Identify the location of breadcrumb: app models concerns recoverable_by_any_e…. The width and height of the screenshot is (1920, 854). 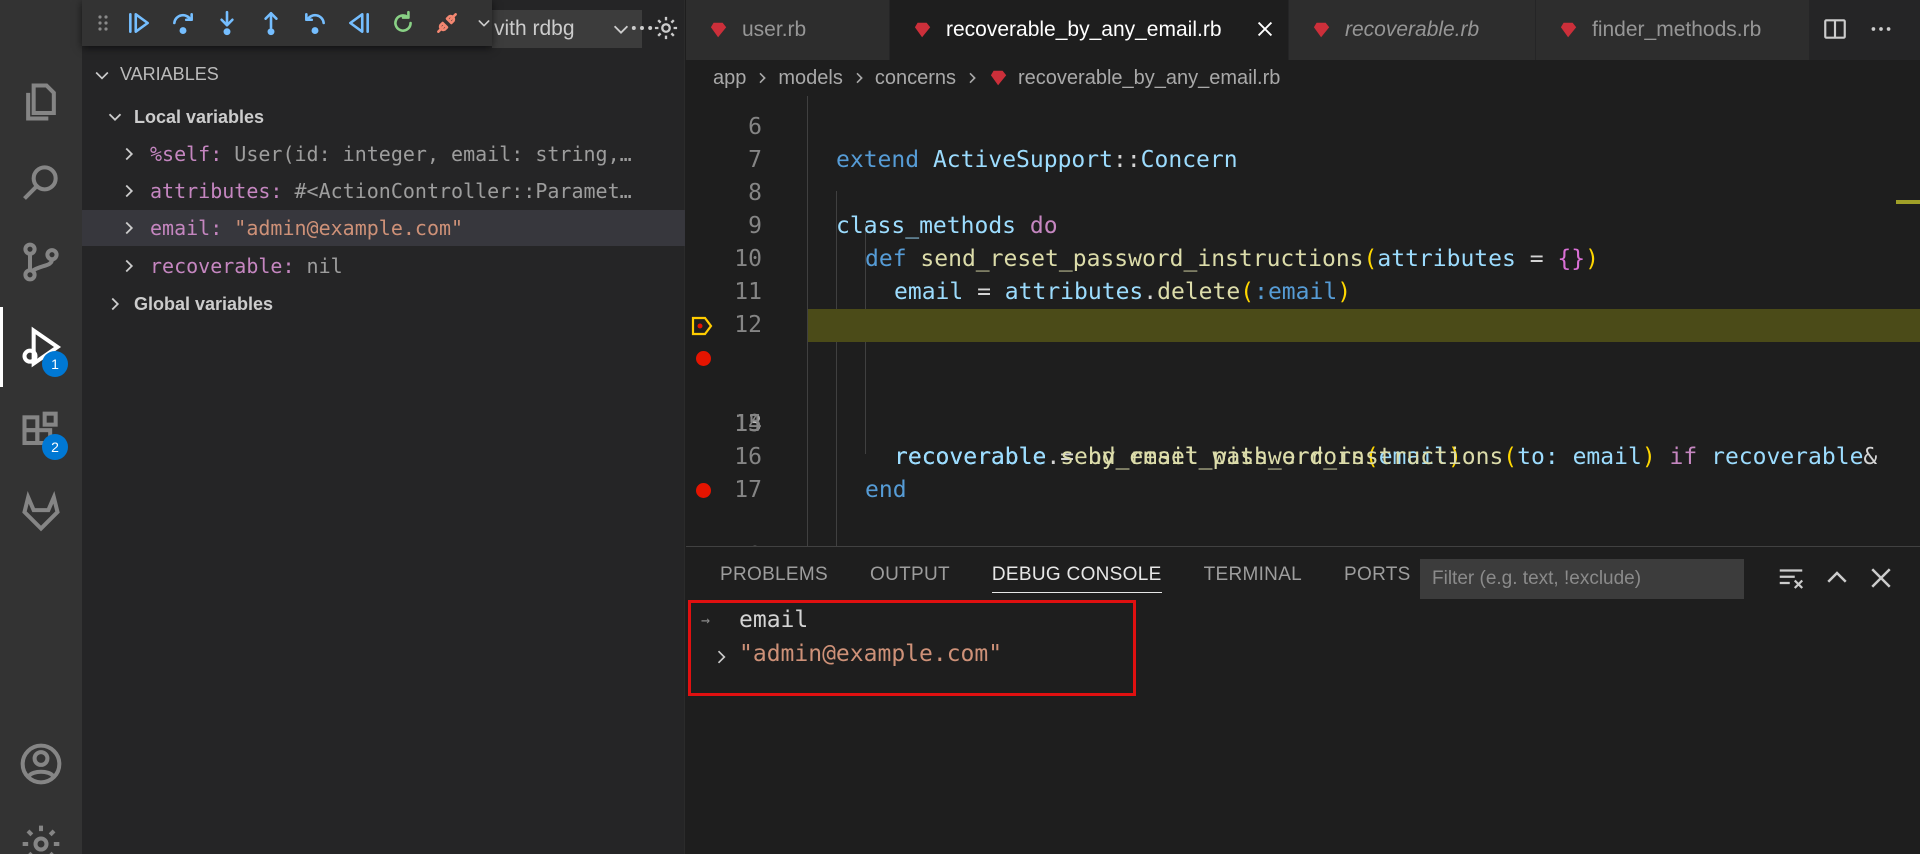
(1303, 78).